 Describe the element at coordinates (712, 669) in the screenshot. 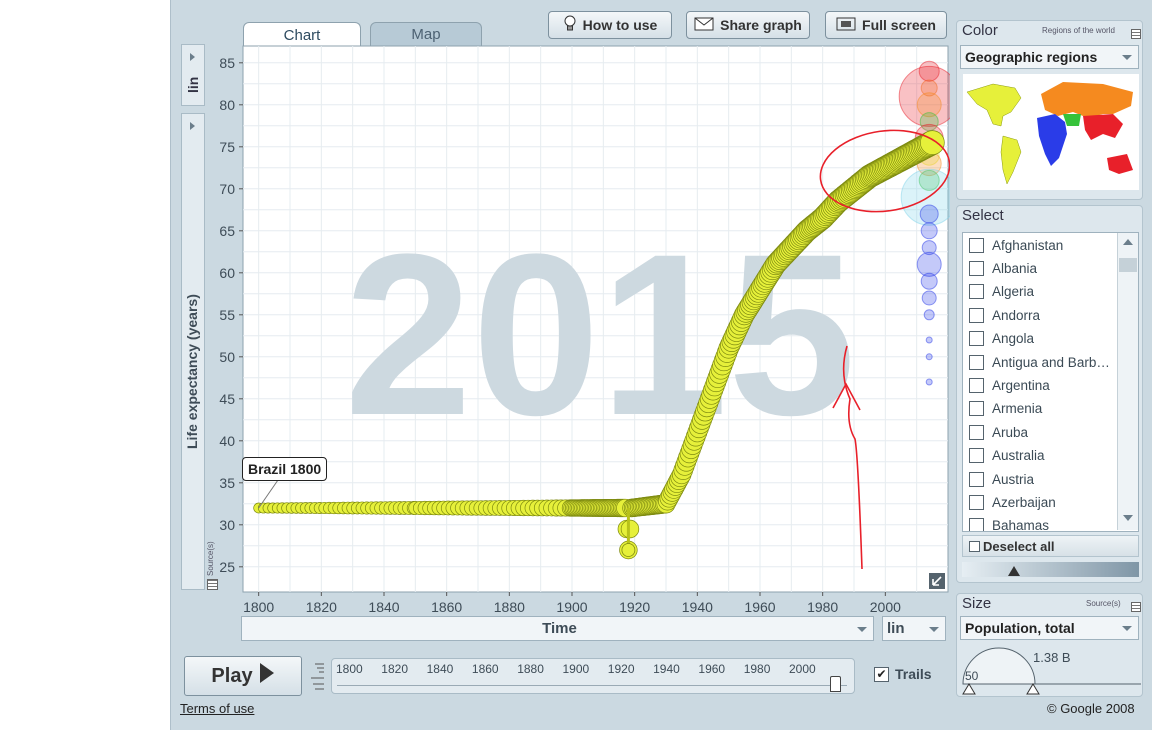

I see `timeline-tick-label: 1960` at that location.